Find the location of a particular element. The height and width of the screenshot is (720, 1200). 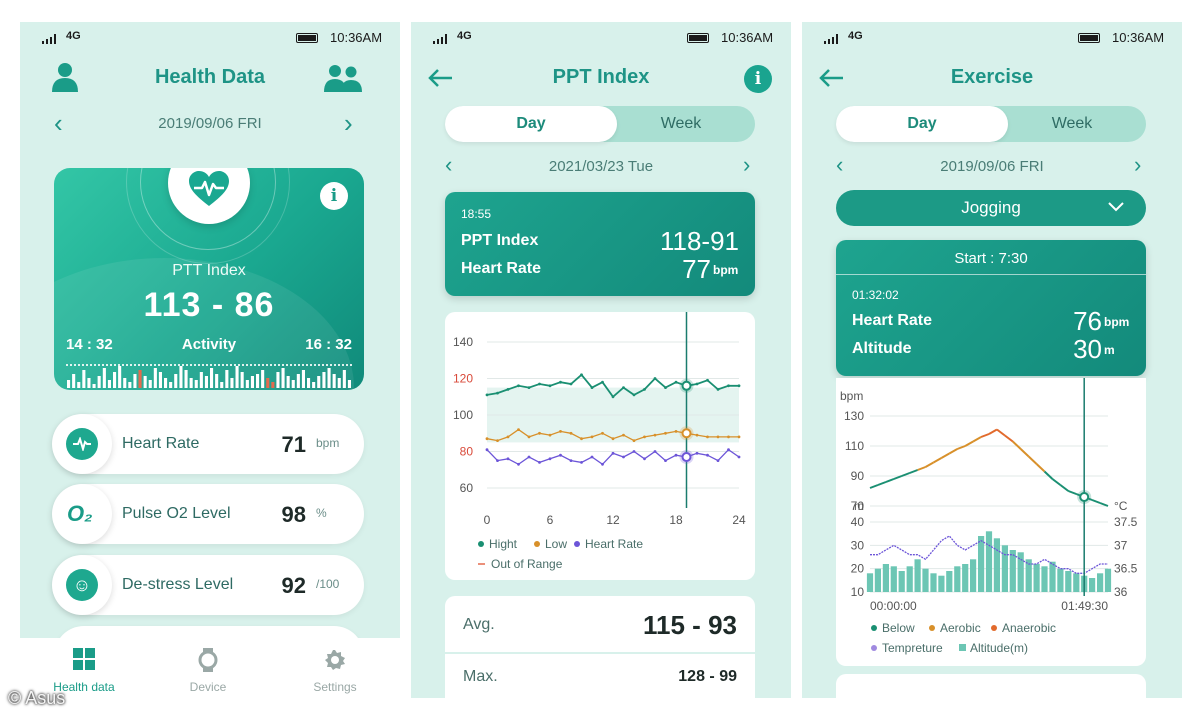

metric-card-heart-rate: Heart Rate 71 bpm is located at coordinates (208, 444).